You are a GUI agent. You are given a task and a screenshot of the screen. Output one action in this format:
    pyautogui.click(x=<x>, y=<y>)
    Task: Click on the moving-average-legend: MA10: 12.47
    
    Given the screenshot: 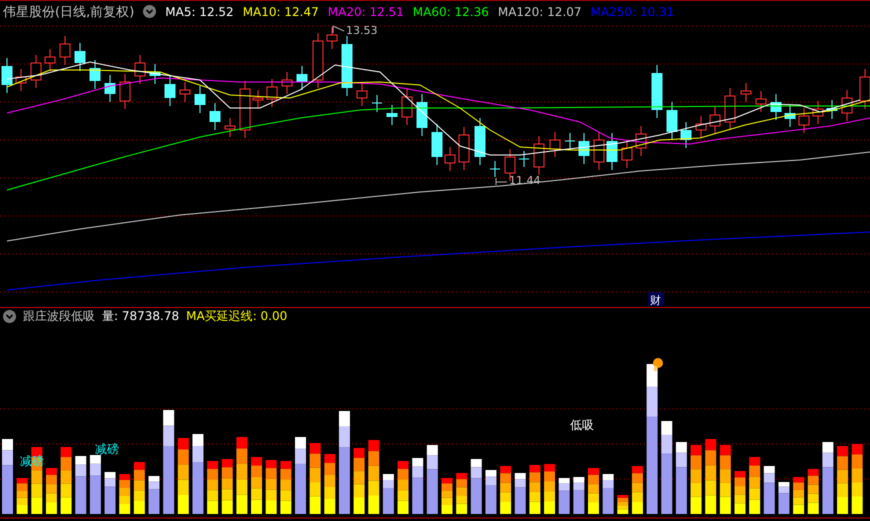 What is the action you would take?
    pyautogui.click(x=280, y=11)
    